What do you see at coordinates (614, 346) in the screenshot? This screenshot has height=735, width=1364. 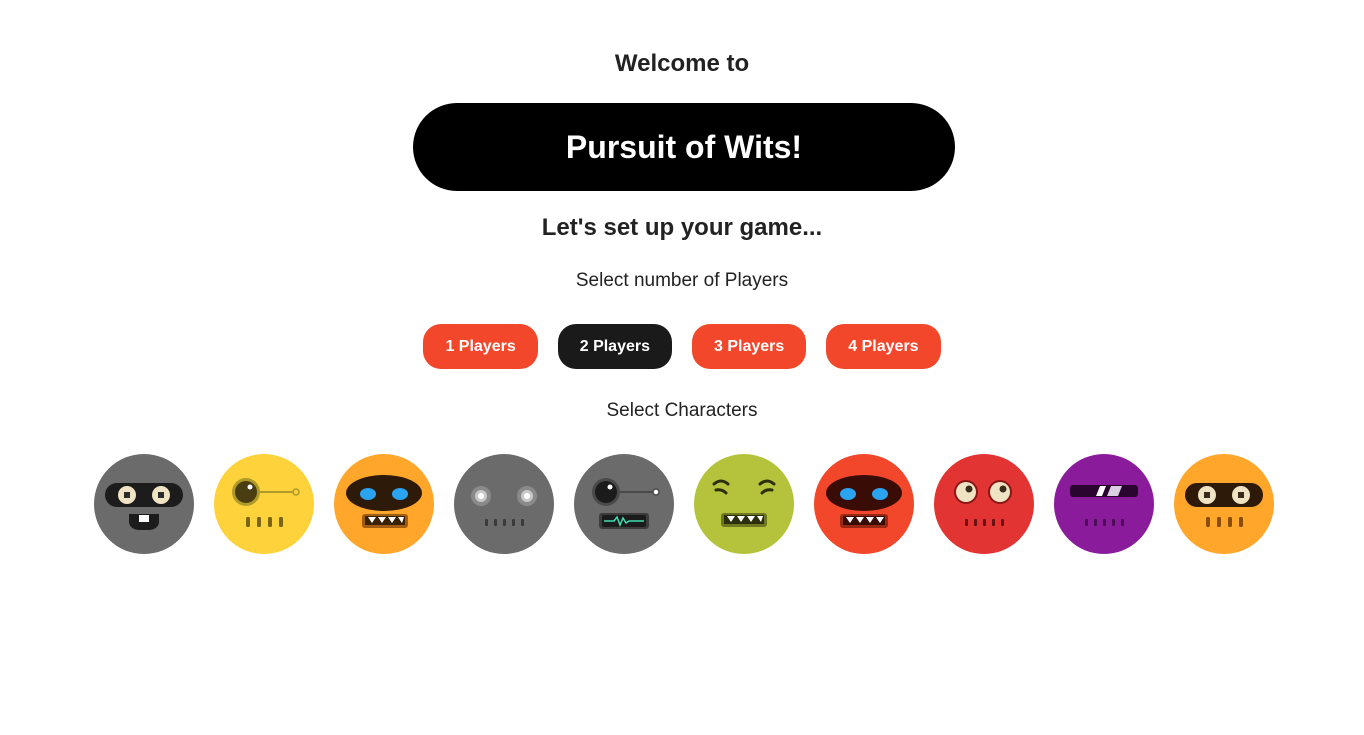 I see `two-players-button: 2 Players` at bounding box center [614, 346].